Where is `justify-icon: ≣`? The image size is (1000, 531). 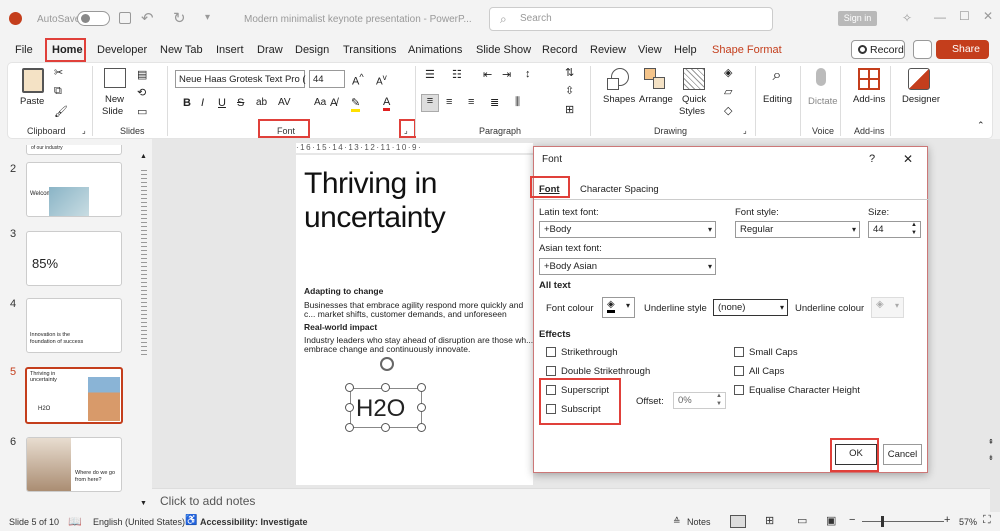
justify-icon: ≣ is located at coordinates (494, 102).